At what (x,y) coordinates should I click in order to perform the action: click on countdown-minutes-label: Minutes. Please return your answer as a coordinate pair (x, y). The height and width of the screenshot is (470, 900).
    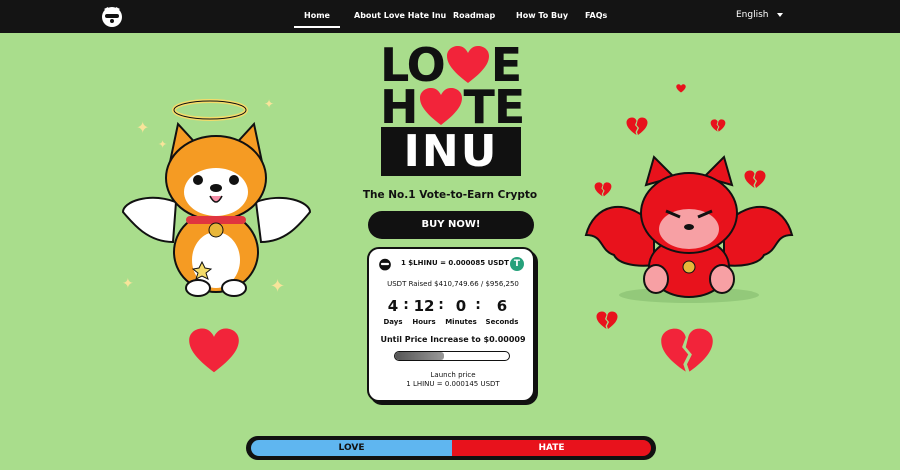
    Looking at the image, I should click on (461, 322).